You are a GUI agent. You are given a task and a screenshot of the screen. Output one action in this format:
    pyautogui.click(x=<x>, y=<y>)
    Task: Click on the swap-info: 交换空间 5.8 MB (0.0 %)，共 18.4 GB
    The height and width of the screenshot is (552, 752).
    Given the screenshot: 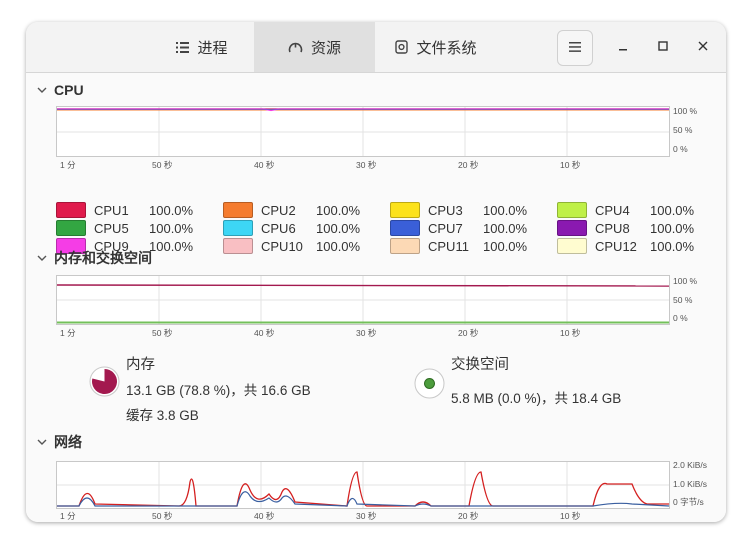 What is the action you would take?
    pyautogui.click(x=536, y=380)
    